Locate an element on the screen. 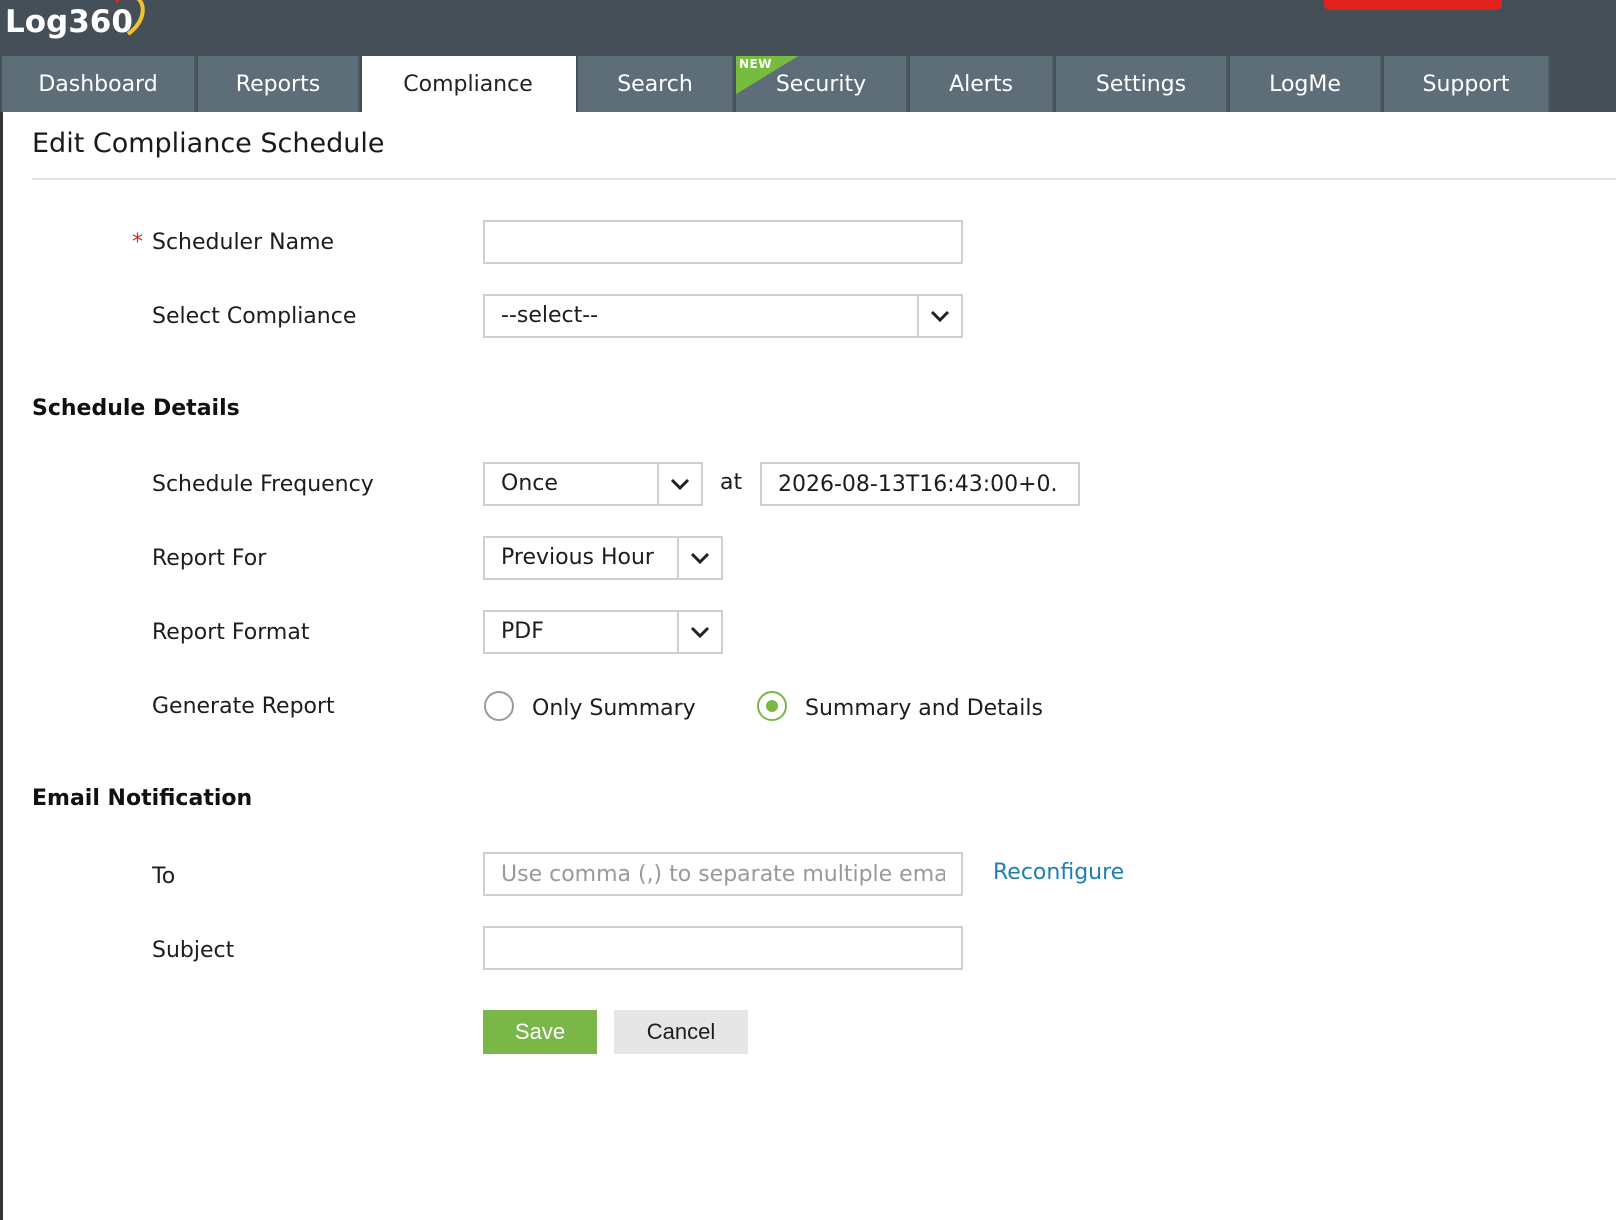  tab-label: LogMe is located at coordinates (1305, 84).